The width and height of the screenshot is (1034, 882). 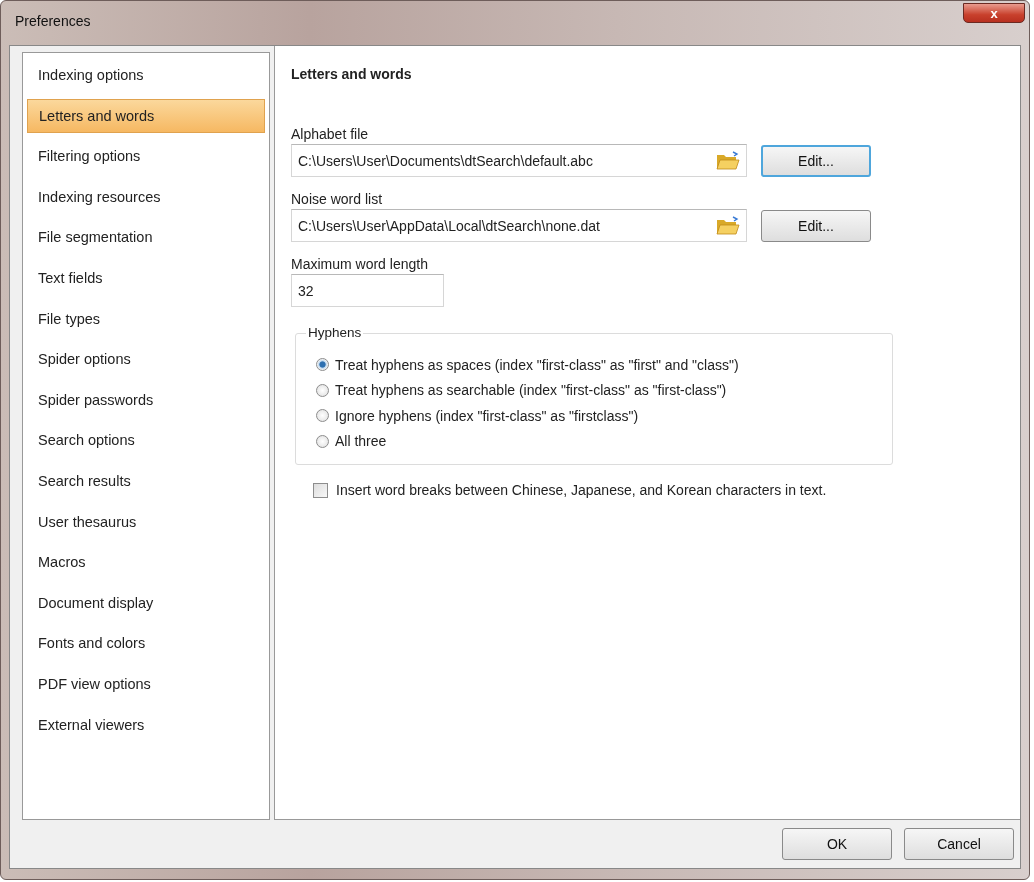 I want to click on sidebar-item: Text fields, so click(x=146, y=278).